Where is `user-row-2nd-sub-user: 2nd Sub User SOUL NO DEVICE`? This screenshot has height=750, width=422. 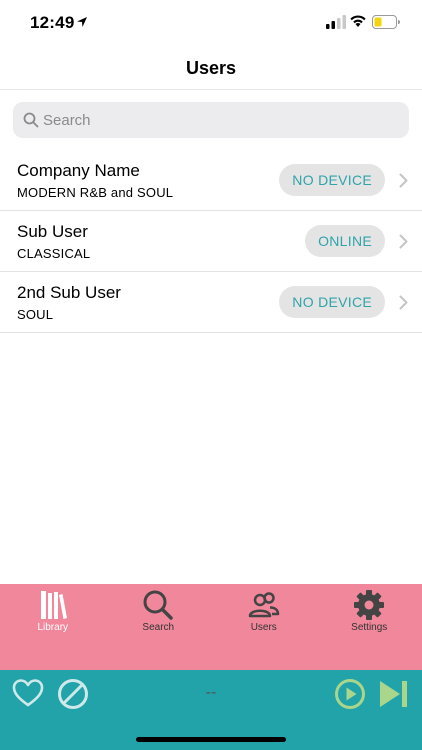
user-row-2nd-sub-user: 2nd Sub User SOUL NO DEVICE is located at coordinates (211, 302).